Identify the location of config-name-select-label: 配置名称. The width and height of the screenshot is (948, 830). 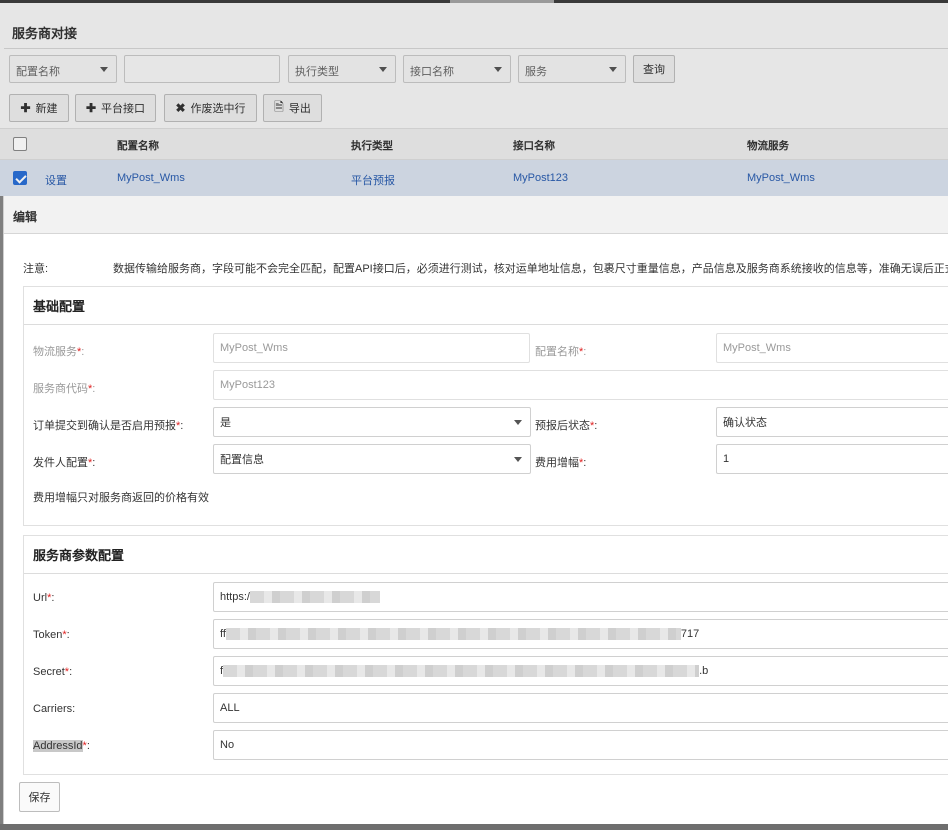
(38, 72).